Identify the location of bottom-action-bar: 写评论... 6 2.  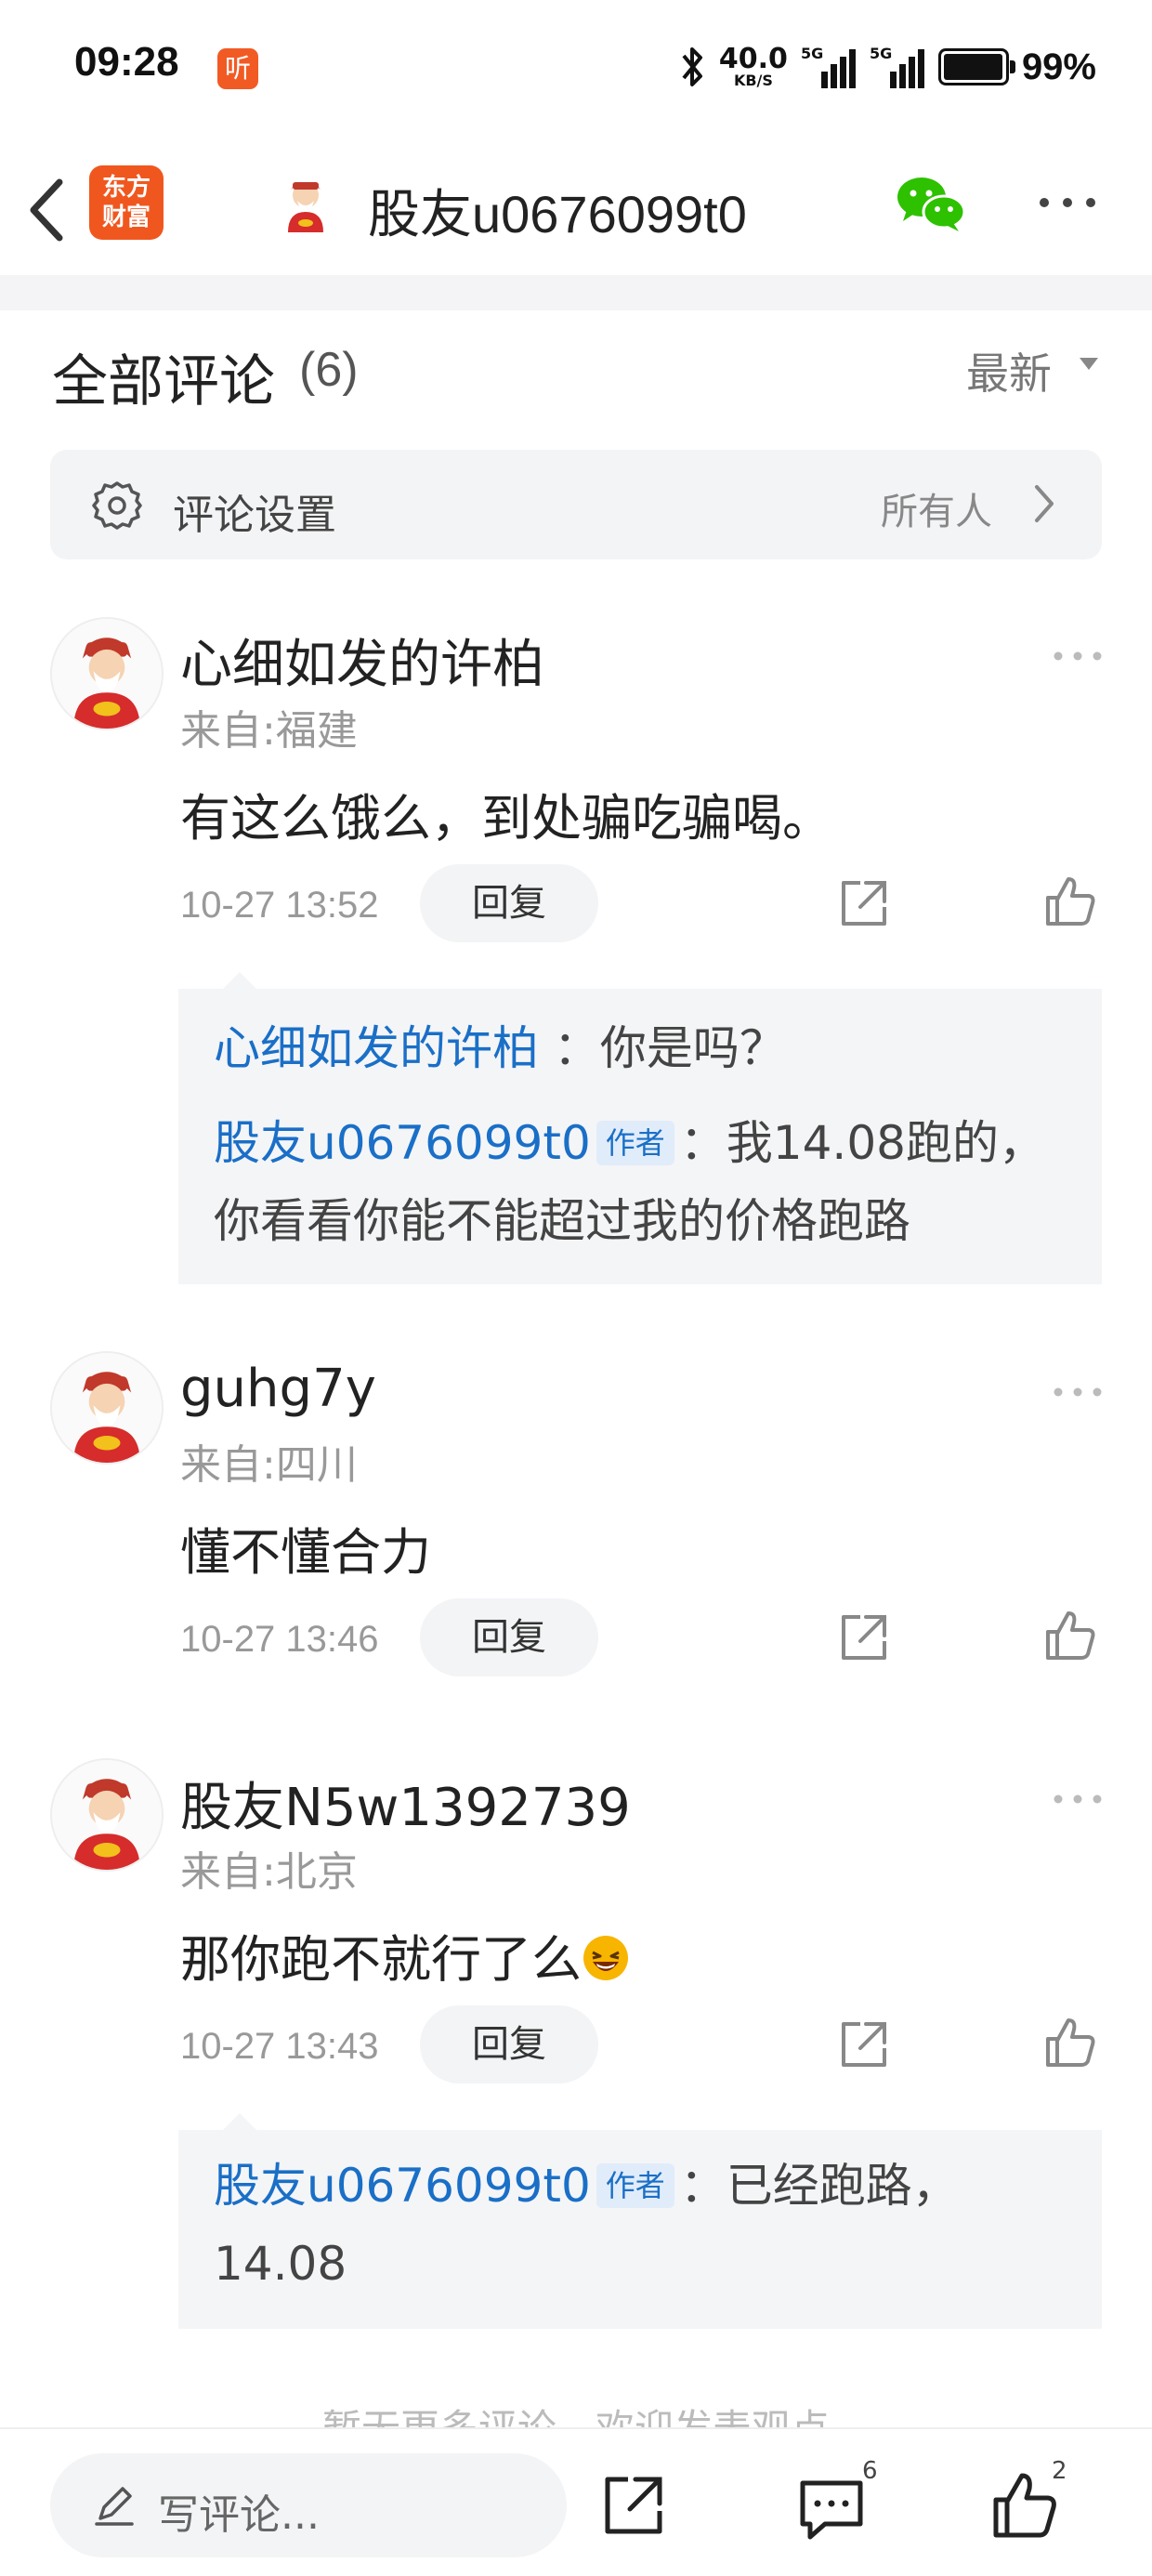
(576, 2501).